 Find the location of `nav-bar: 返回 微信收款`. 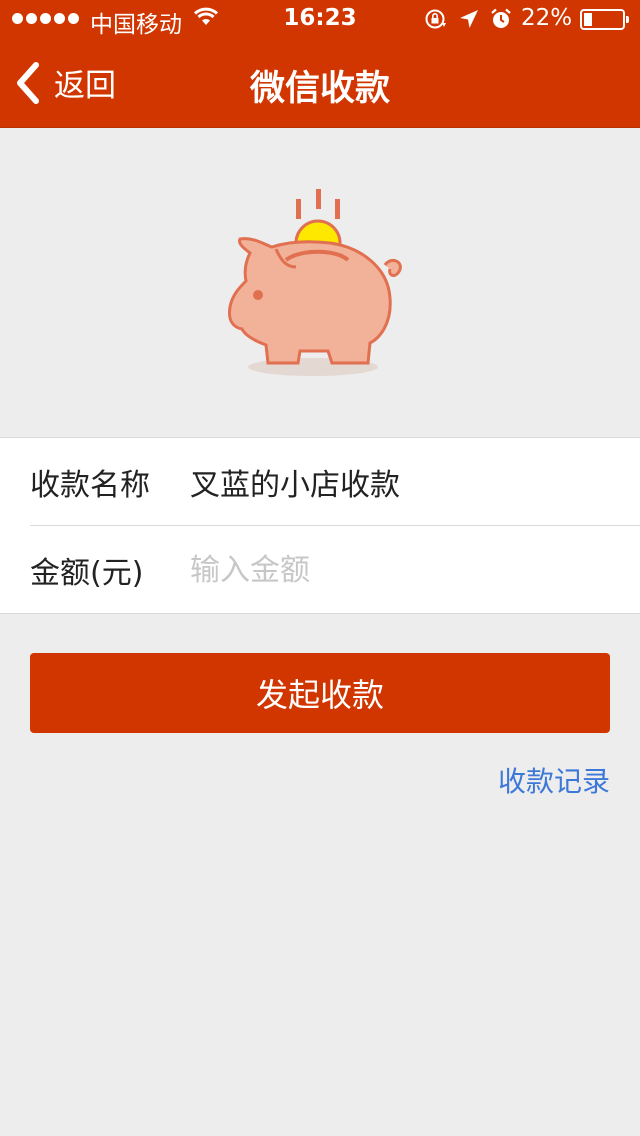

nav-bar: 返回 微信收款 is located at coordinates (320, 84).